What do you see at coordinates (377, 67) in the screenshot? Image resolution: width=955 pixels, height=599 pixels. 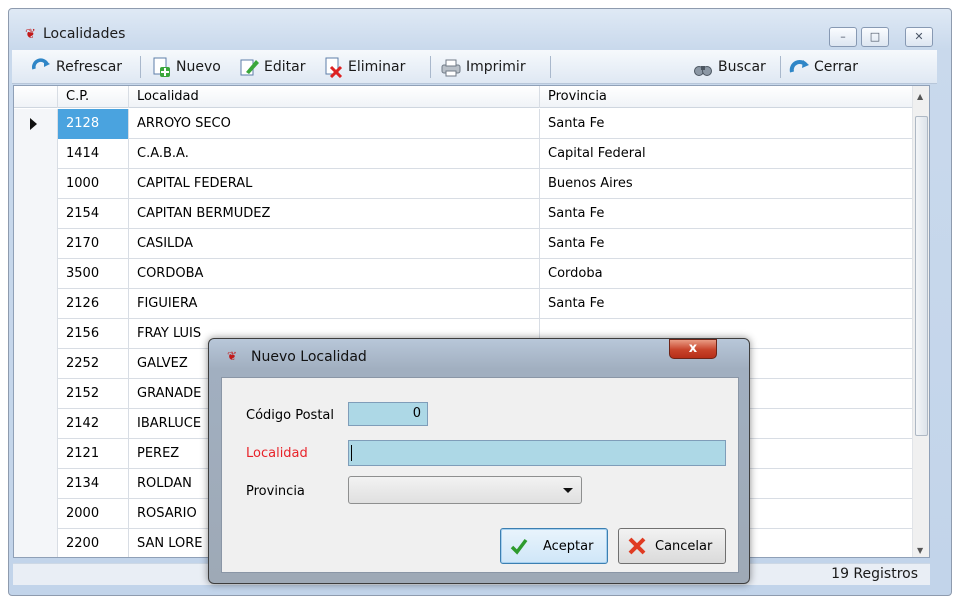 I see `eliminar-label: Eliminar` at bounding box center [377, 67].